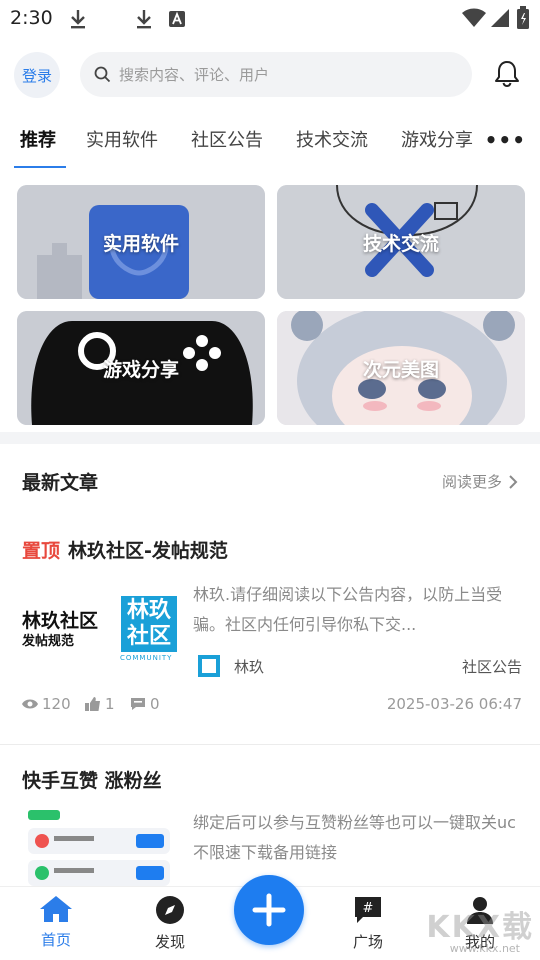  What do you see at coordinates (332, 139) in the screenshot?
I see `tab-tech: 技术交流` at bounding box center [332, 139].